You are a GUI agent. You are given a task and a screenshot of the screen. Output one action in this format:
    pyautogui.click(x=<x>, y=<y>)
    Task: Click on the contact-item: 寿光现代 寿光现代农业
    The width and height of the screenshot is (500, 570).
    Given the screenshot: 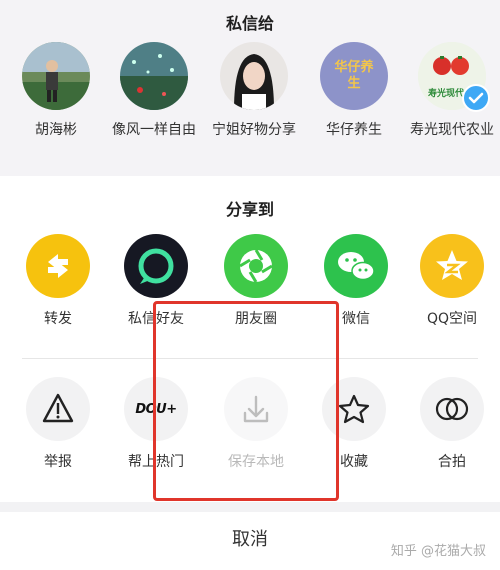 What is the action you would take?
    pyautogui.click(x=452, y=91)
    